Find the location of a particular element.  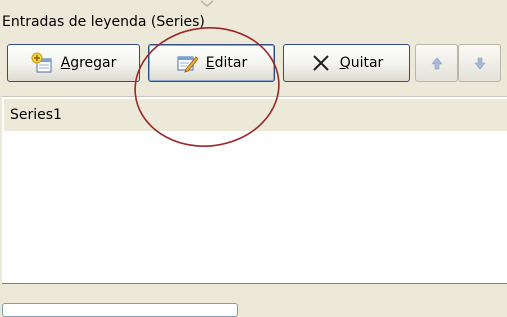

edit-series-button: Editar is located at coordinates (211, 63).